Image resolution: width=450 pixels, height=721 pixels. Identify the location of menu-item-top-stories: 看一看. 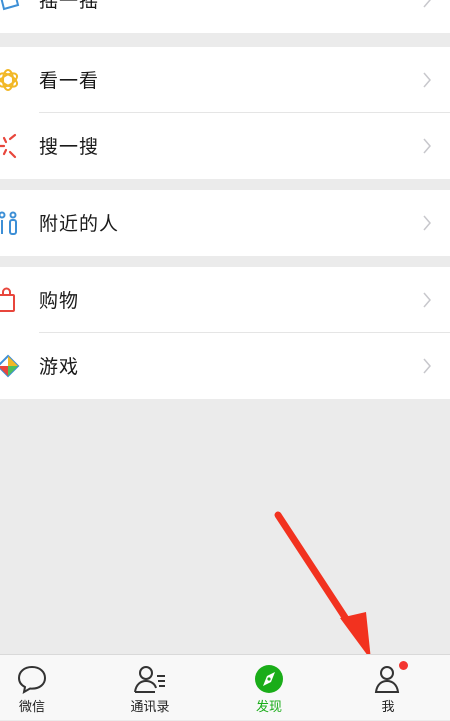
(225, 80).